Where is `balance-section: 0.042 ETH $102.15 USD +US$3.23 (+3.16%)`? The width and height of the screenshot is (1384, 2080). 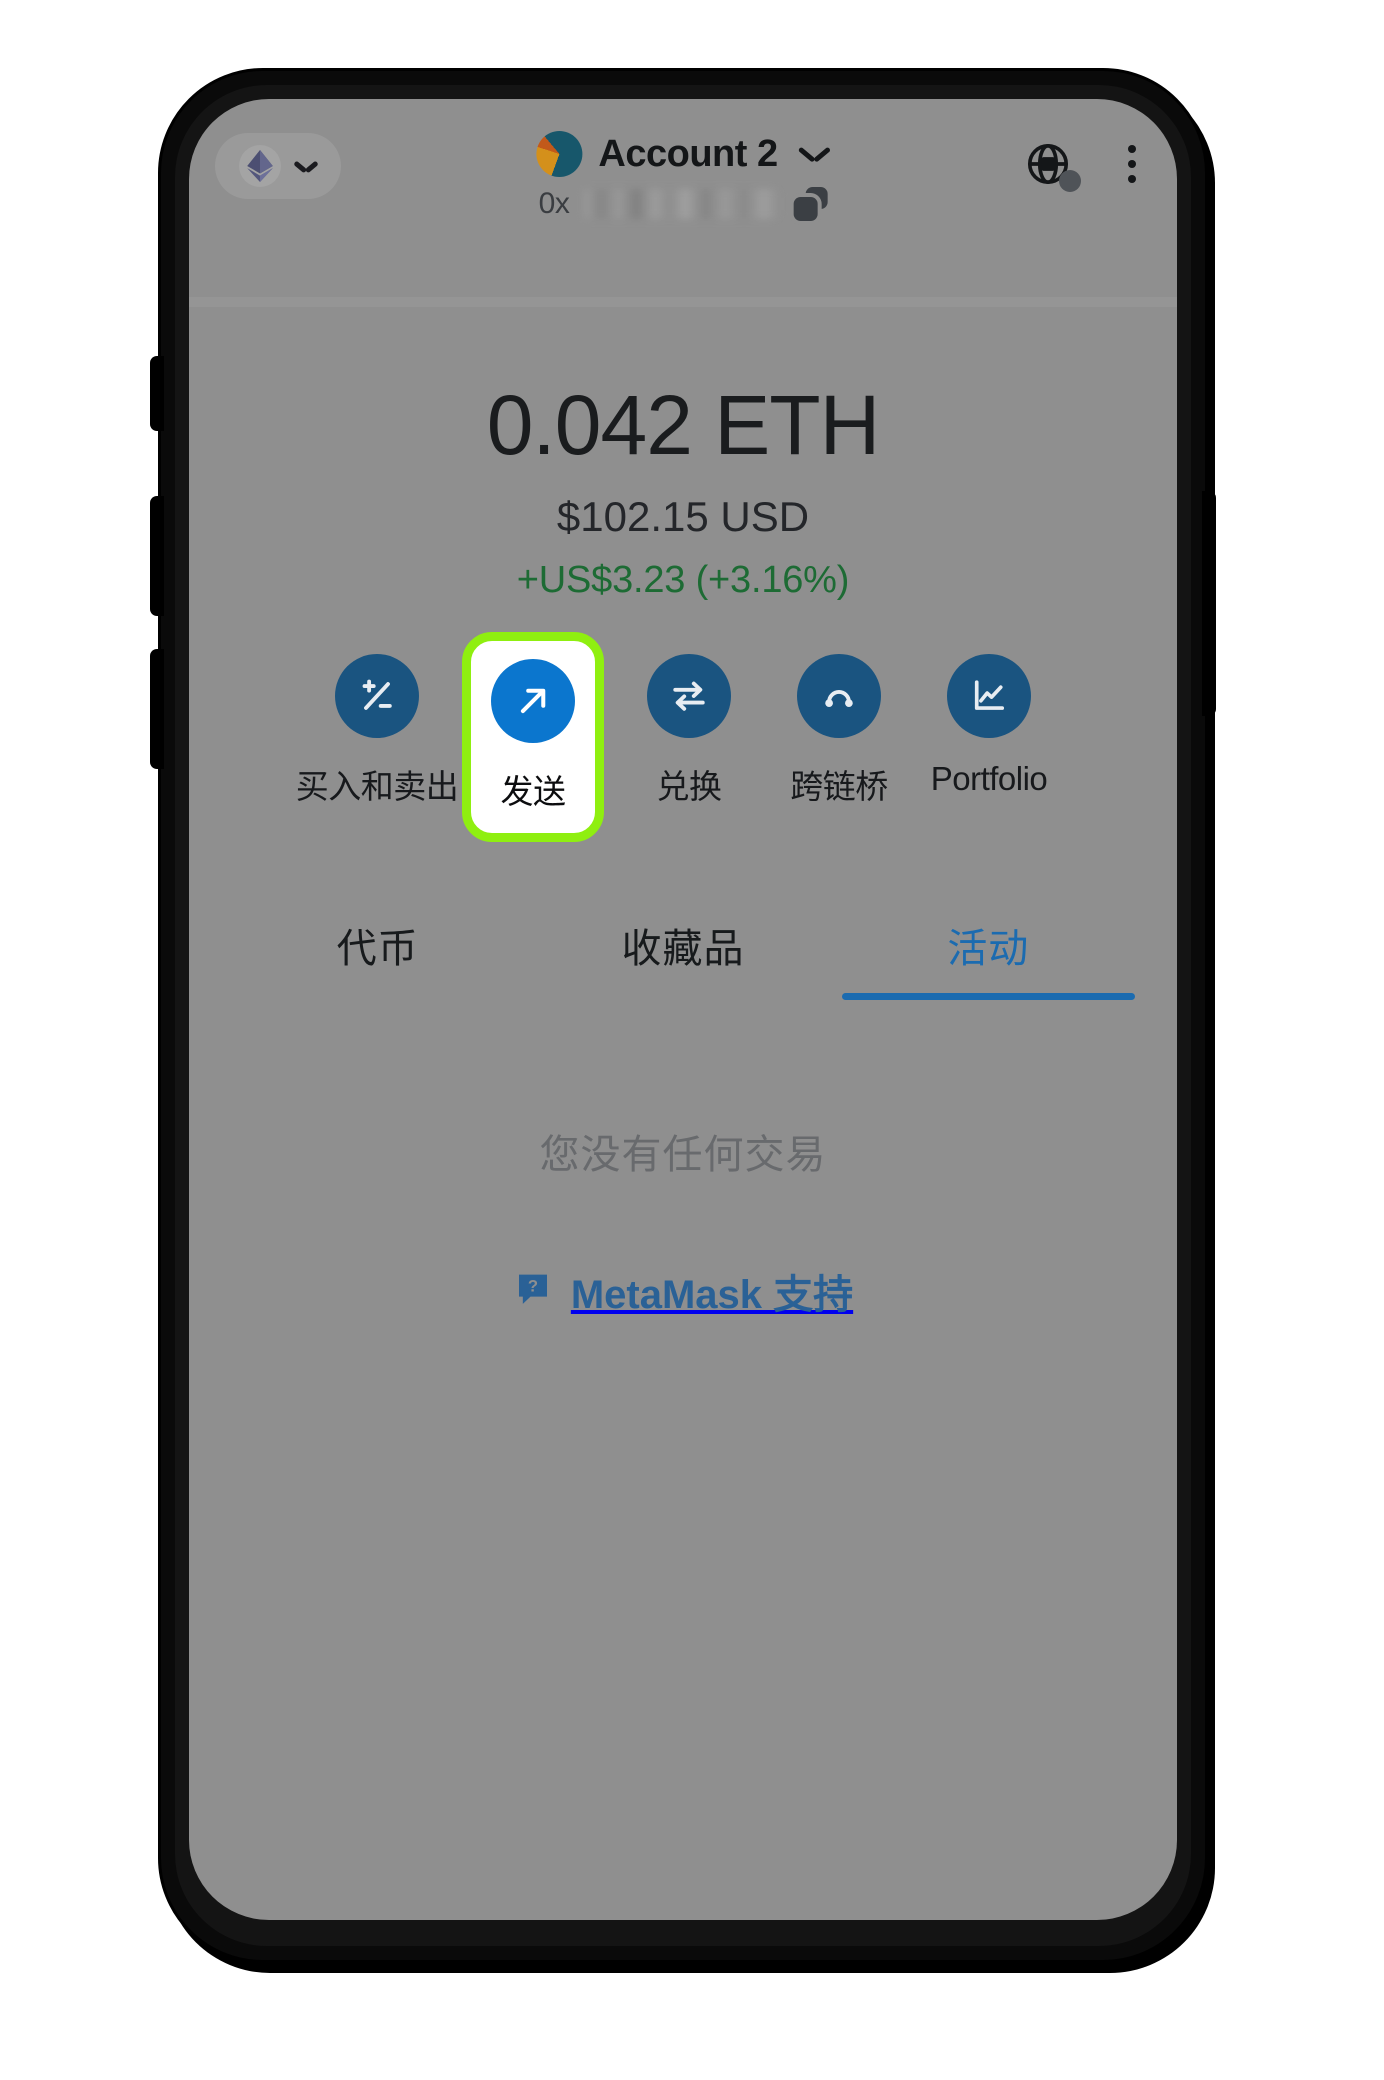
balance-section: 0.042 ETH $102.15 USD +US$3.23 (+3.16%) is located at coordinates (683, 492).